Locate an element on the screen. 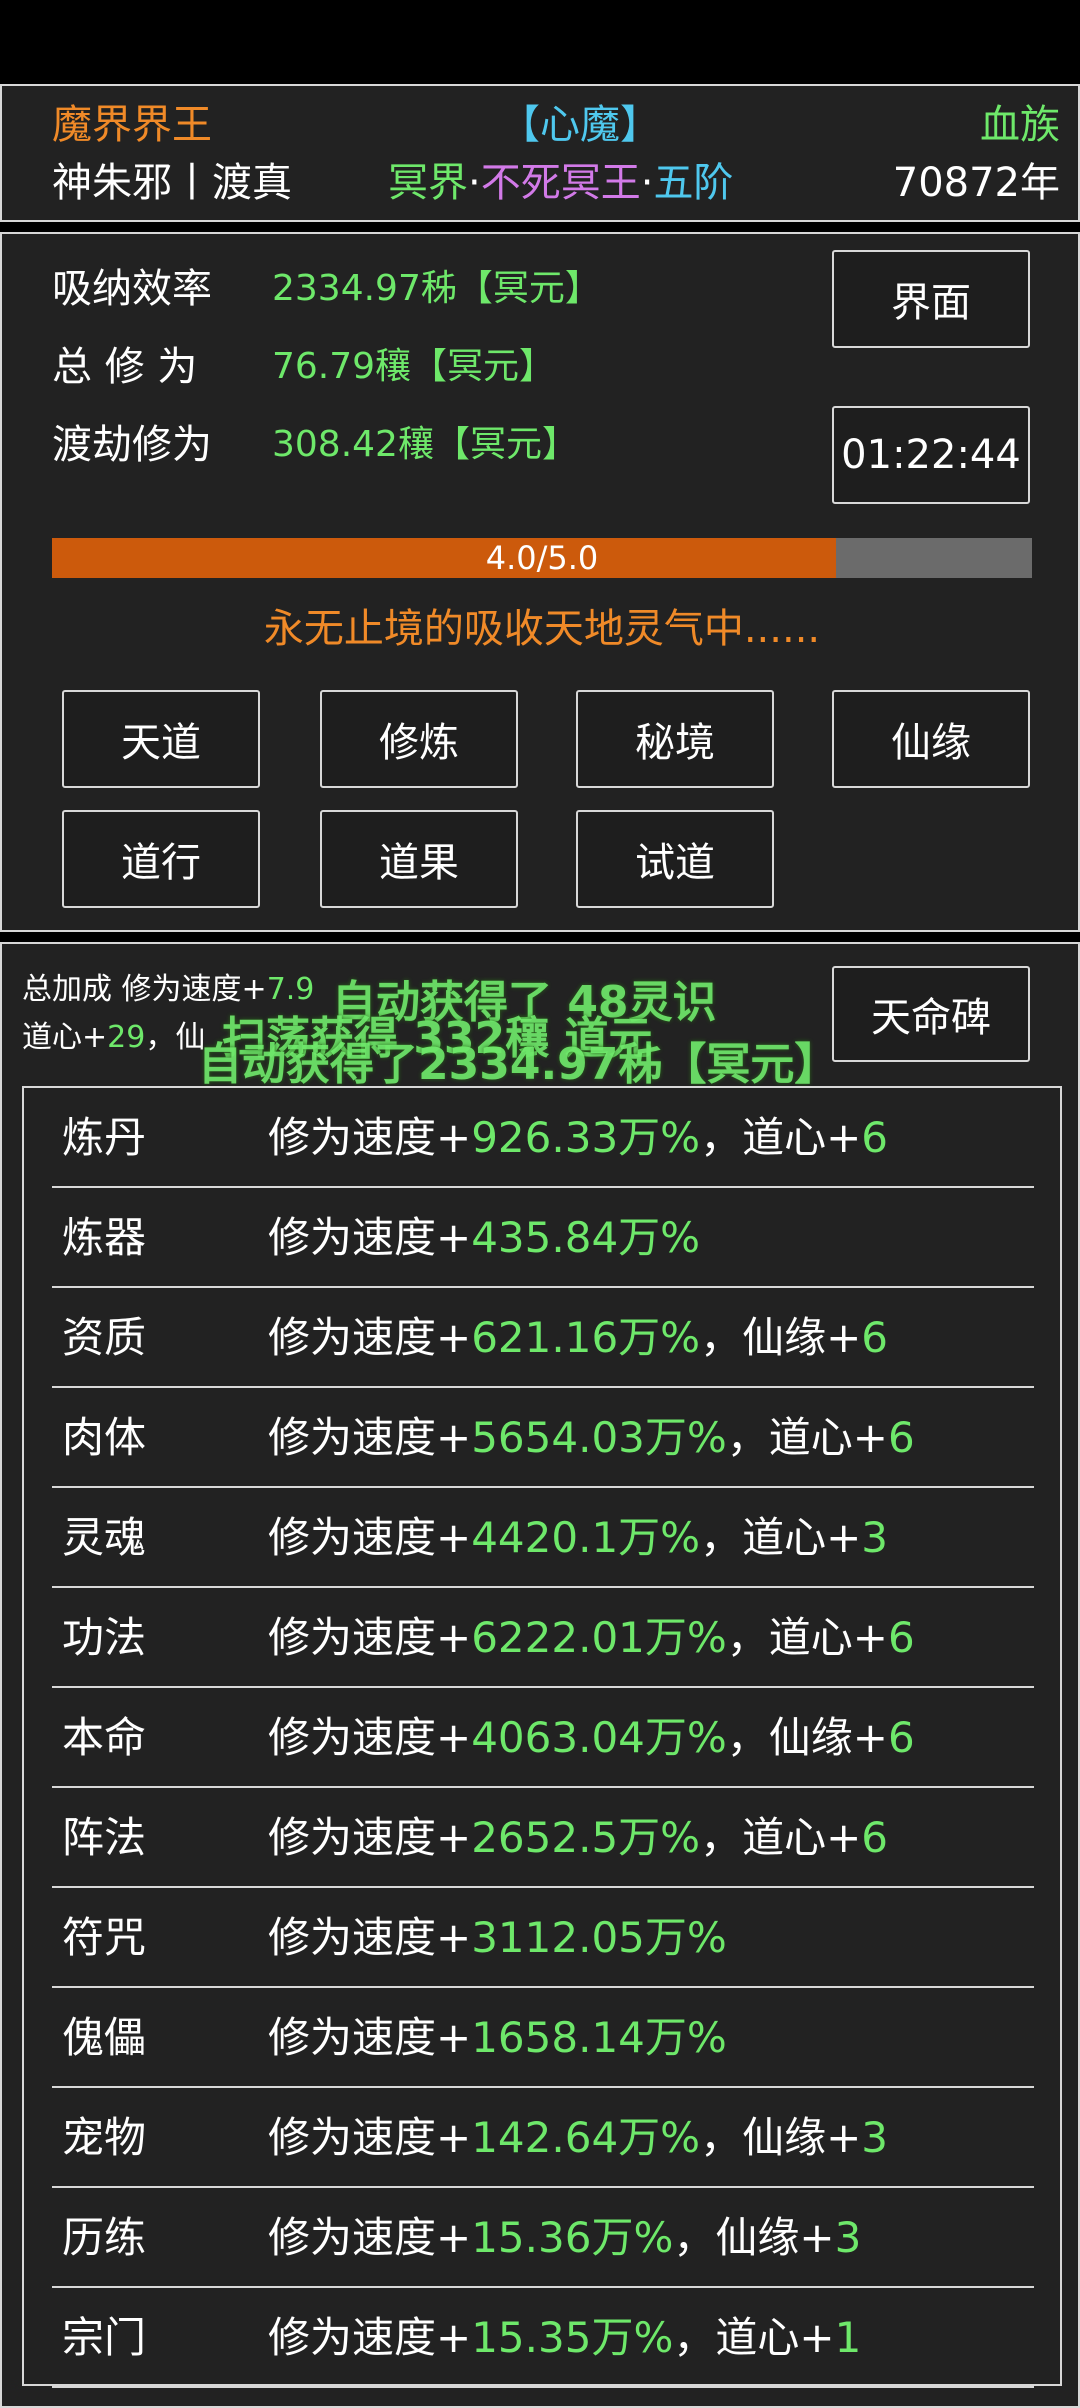  skill-effect: 修为速度+15.35万%，道心+1 is located at coordinates (564, 2338).